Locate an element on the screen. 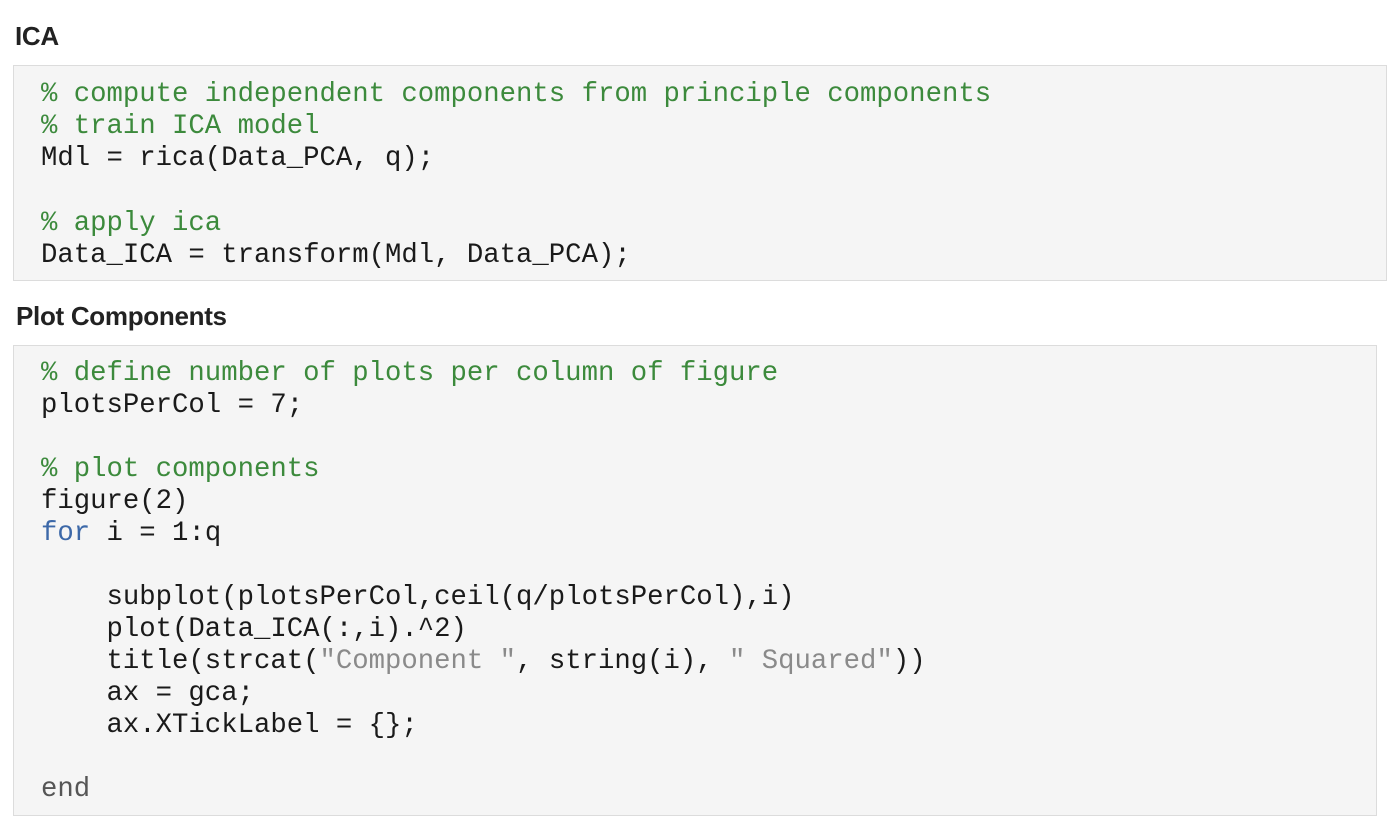  ica-heading: ICA is located at coordinates (37, 36).